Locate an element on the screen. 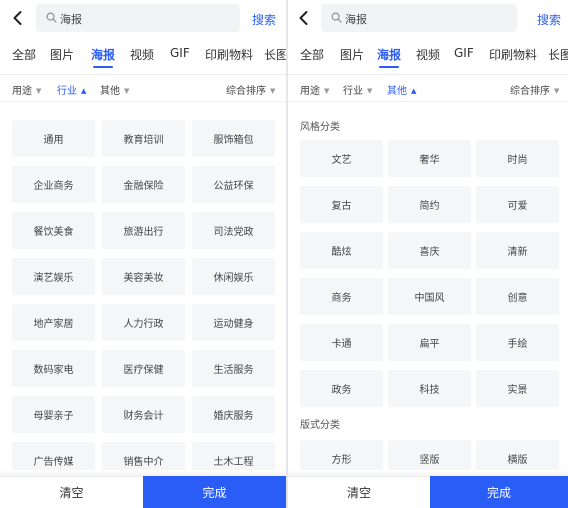 This screenshot has width=568, height=508. option-chip: 复古 is located at coordinates (341, 204).